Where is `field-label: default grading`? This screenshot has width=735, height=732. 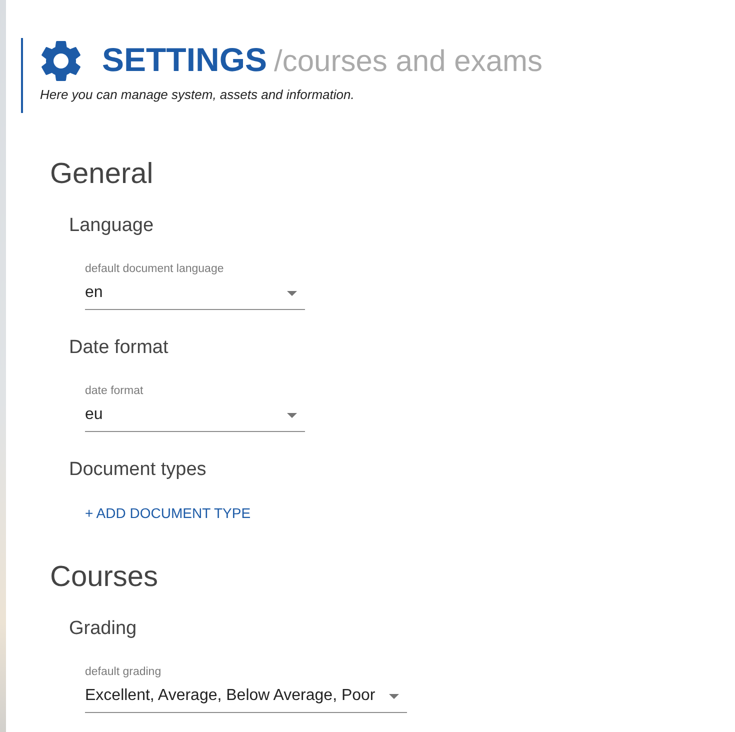 field-label: default grading is located at coordinates (123, 672).